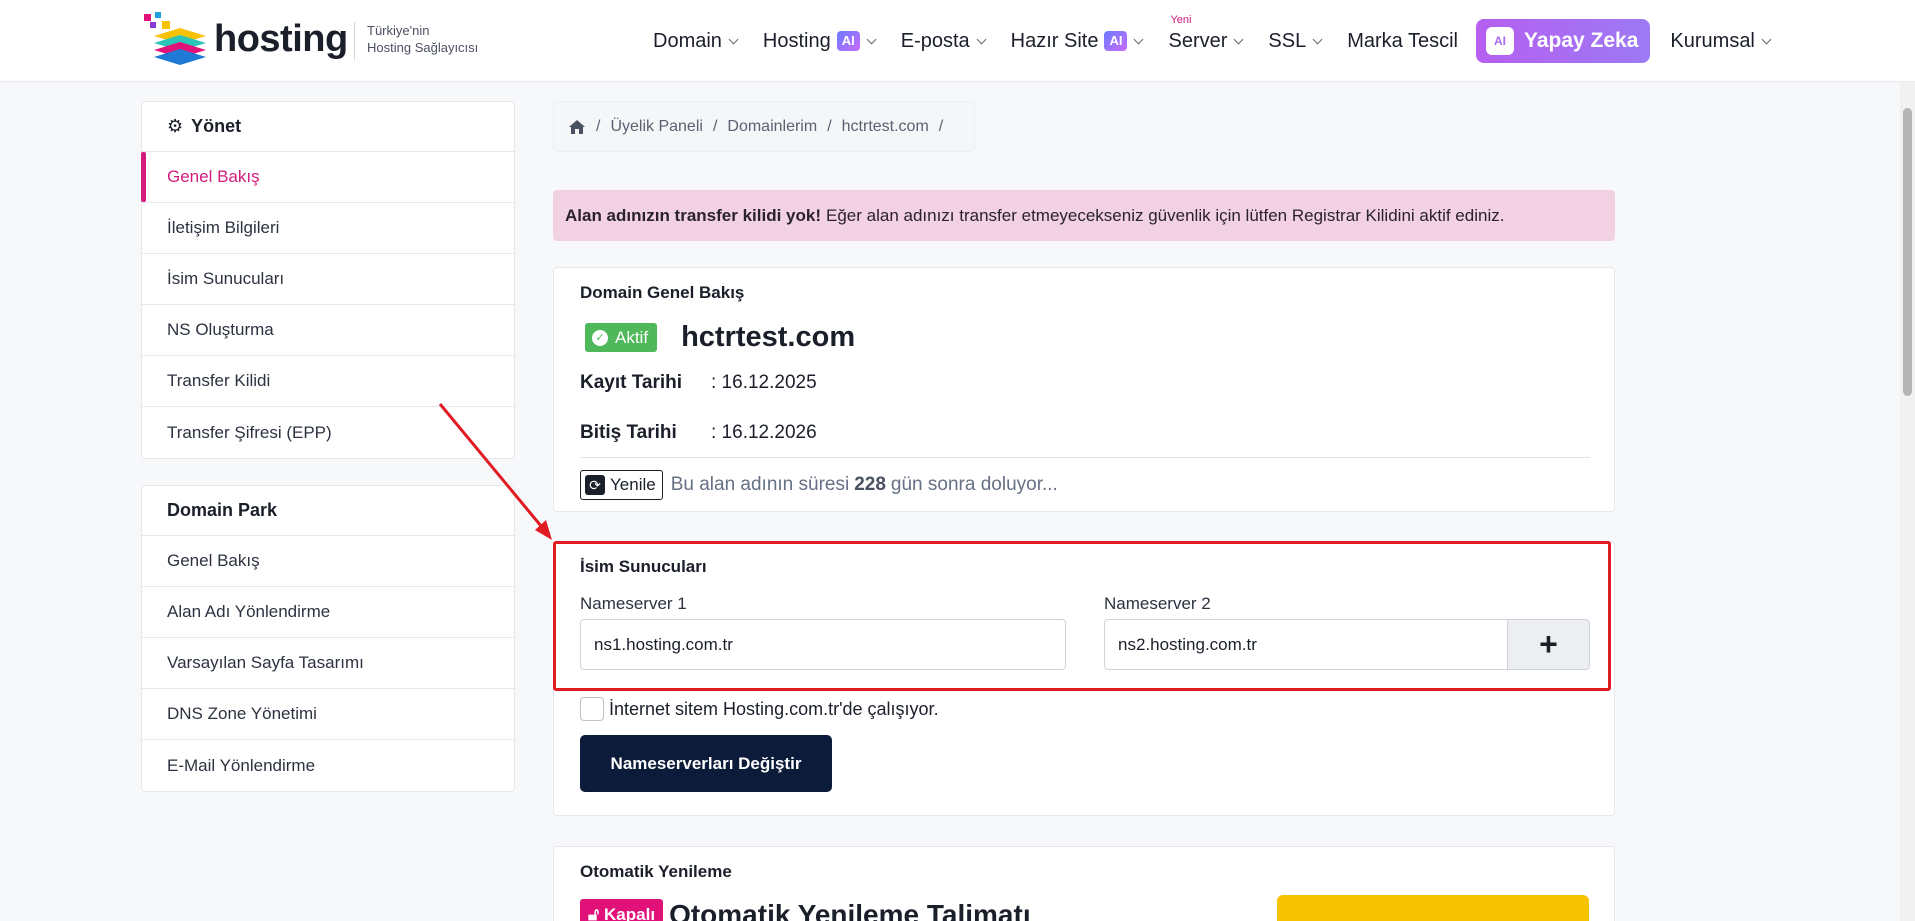 The width and height of the screenshot is (1915, 921). I want to click on breadcrumb-uyelik-paneli: Üyelik Paneli, so click(656, 127).